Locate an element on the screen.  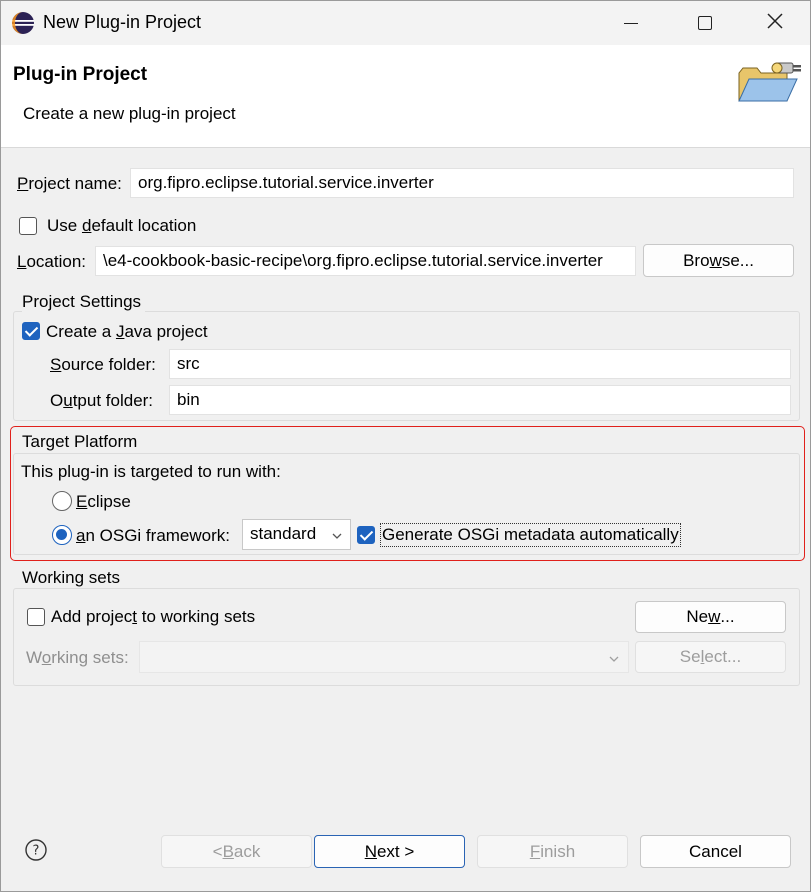
next-button: Next > is located at coordinates (389, 851).